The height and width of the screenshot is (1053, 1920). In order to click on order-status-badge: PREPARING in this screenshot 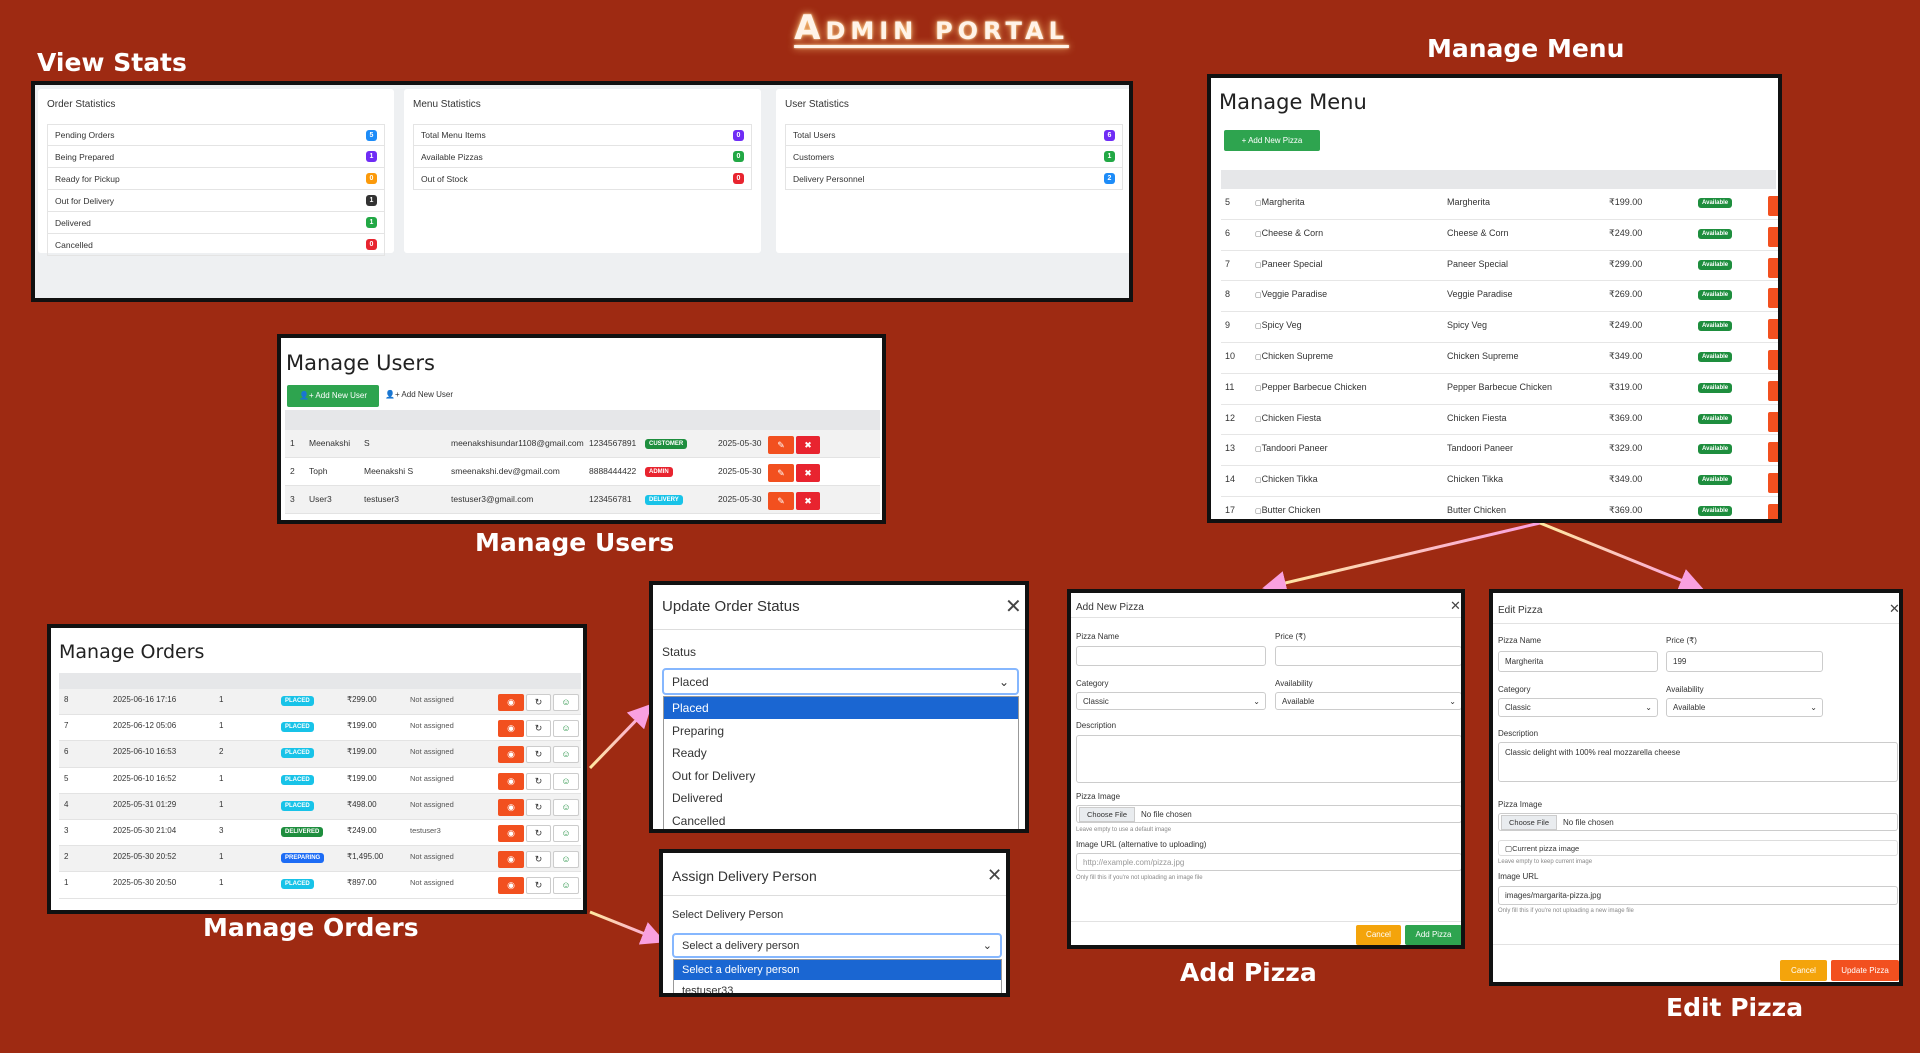, I will do `click(303, 858)`.